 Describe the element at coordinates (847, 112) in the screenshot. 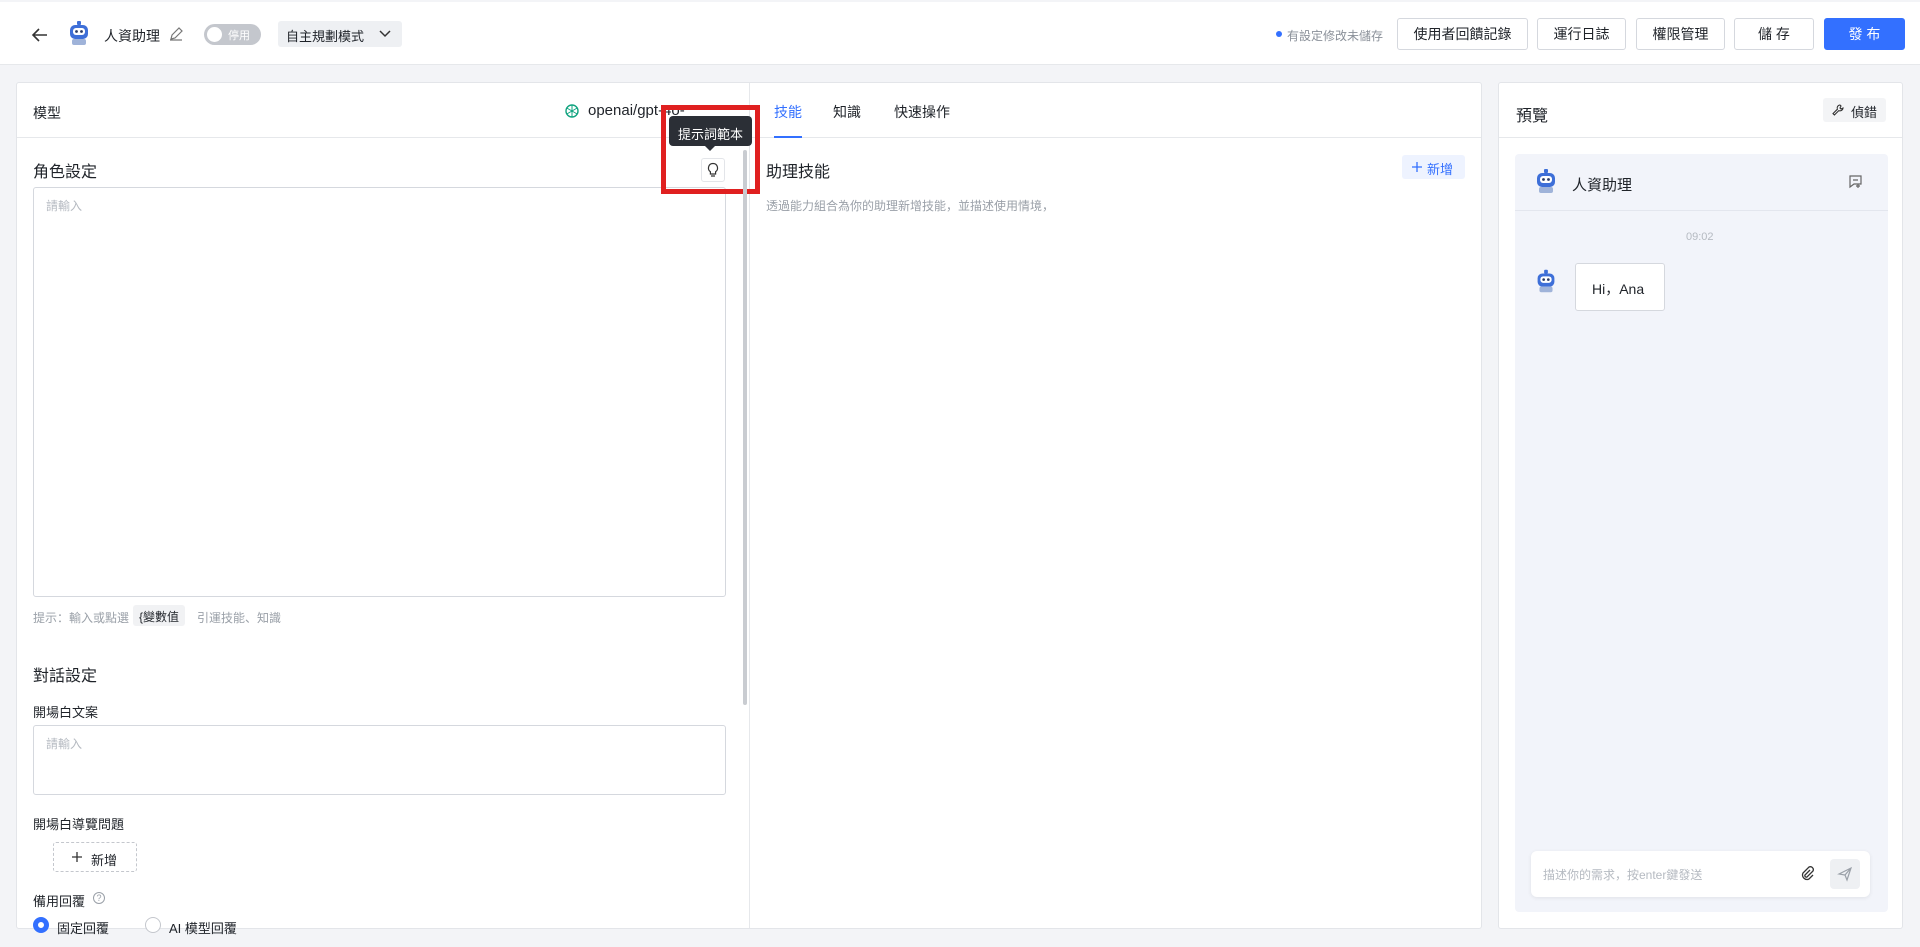

I see `tab-knowledge: 知識` at that location.